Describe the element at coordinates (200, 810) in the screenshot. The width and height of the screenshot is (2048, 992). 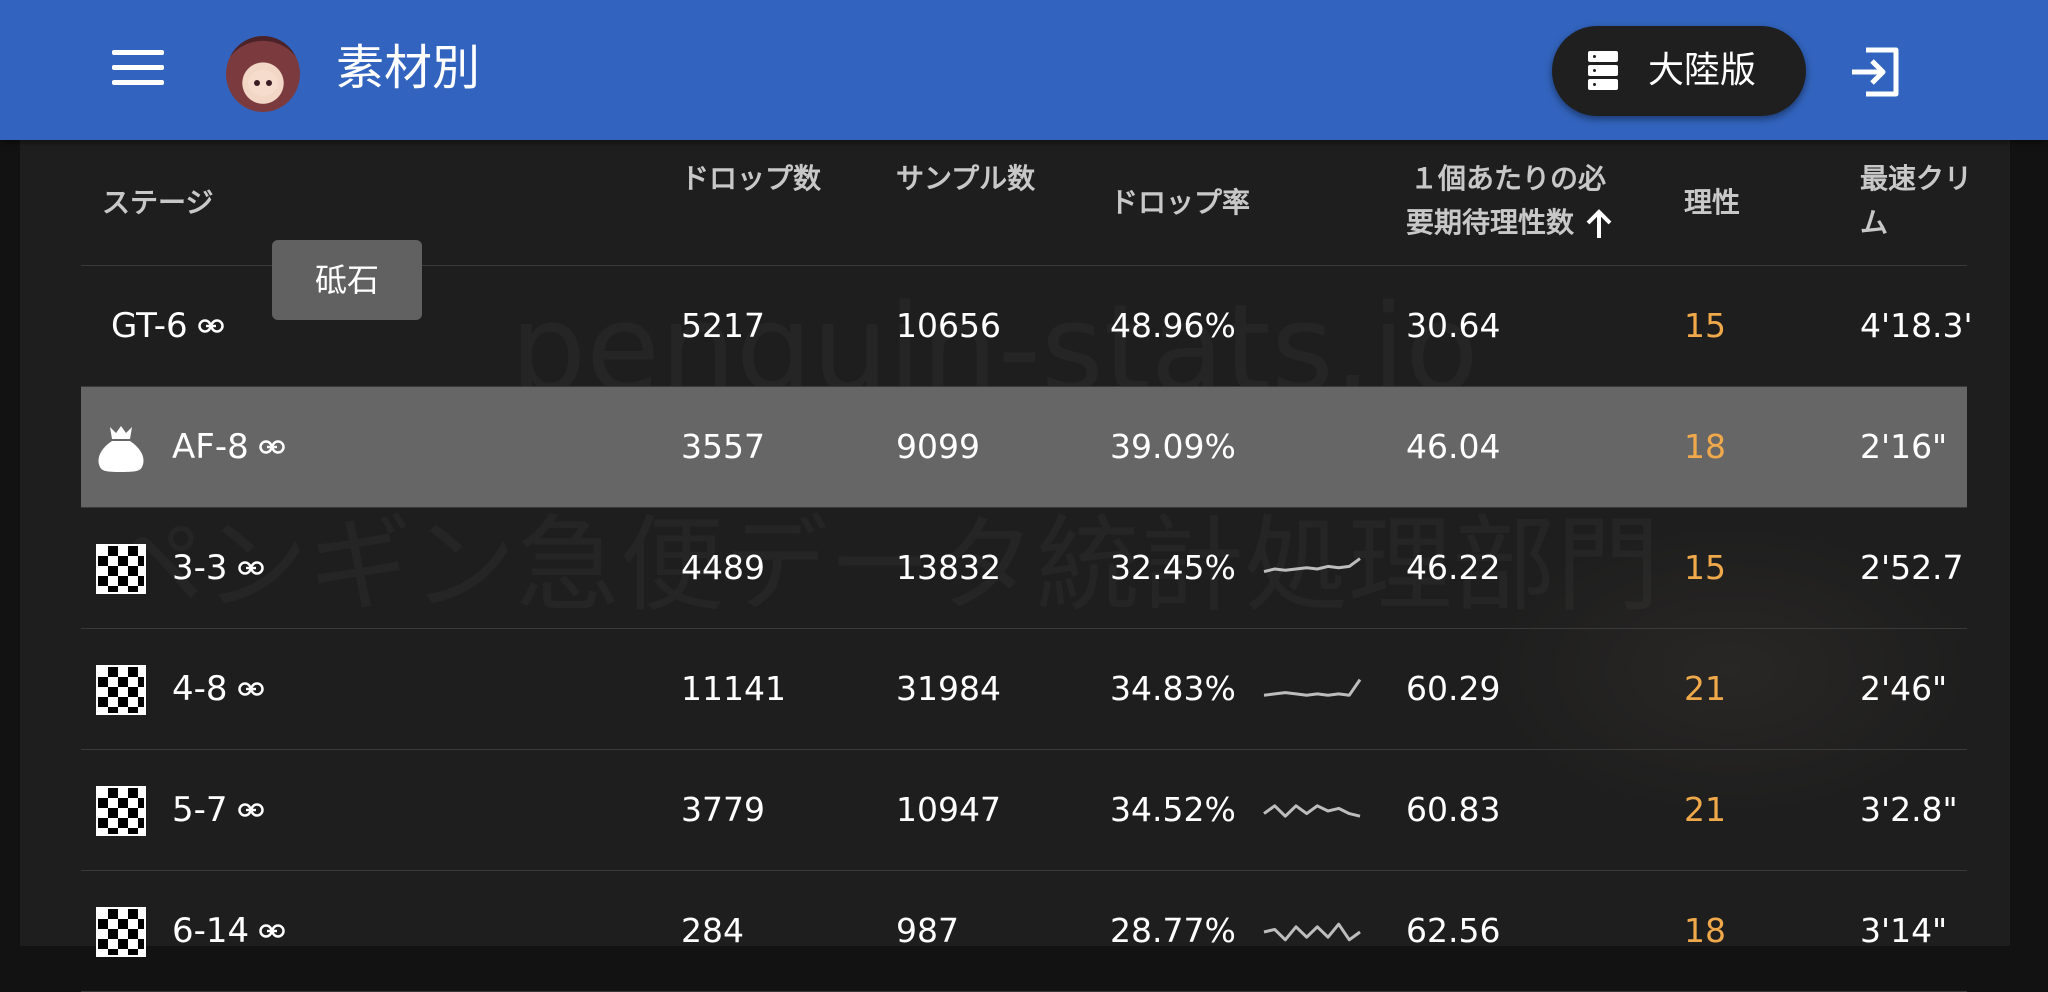
I see `stage-name: 5-7` at that location.